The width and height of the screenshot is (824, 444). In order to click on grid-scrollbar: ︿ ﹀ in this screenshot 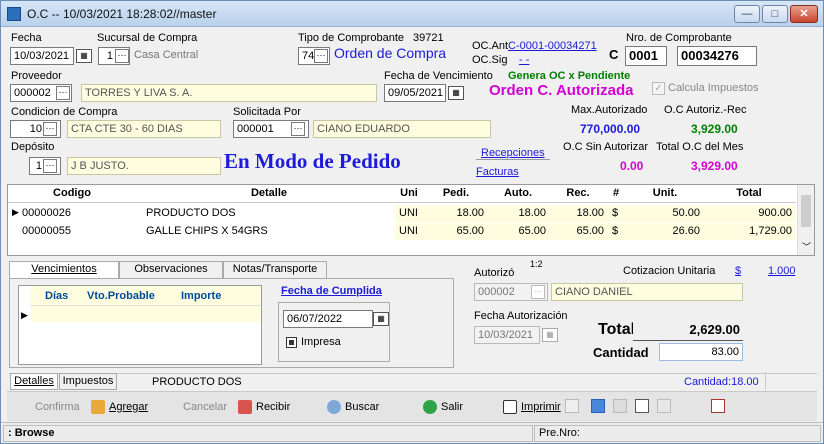, I will do `click(805, 220)`.